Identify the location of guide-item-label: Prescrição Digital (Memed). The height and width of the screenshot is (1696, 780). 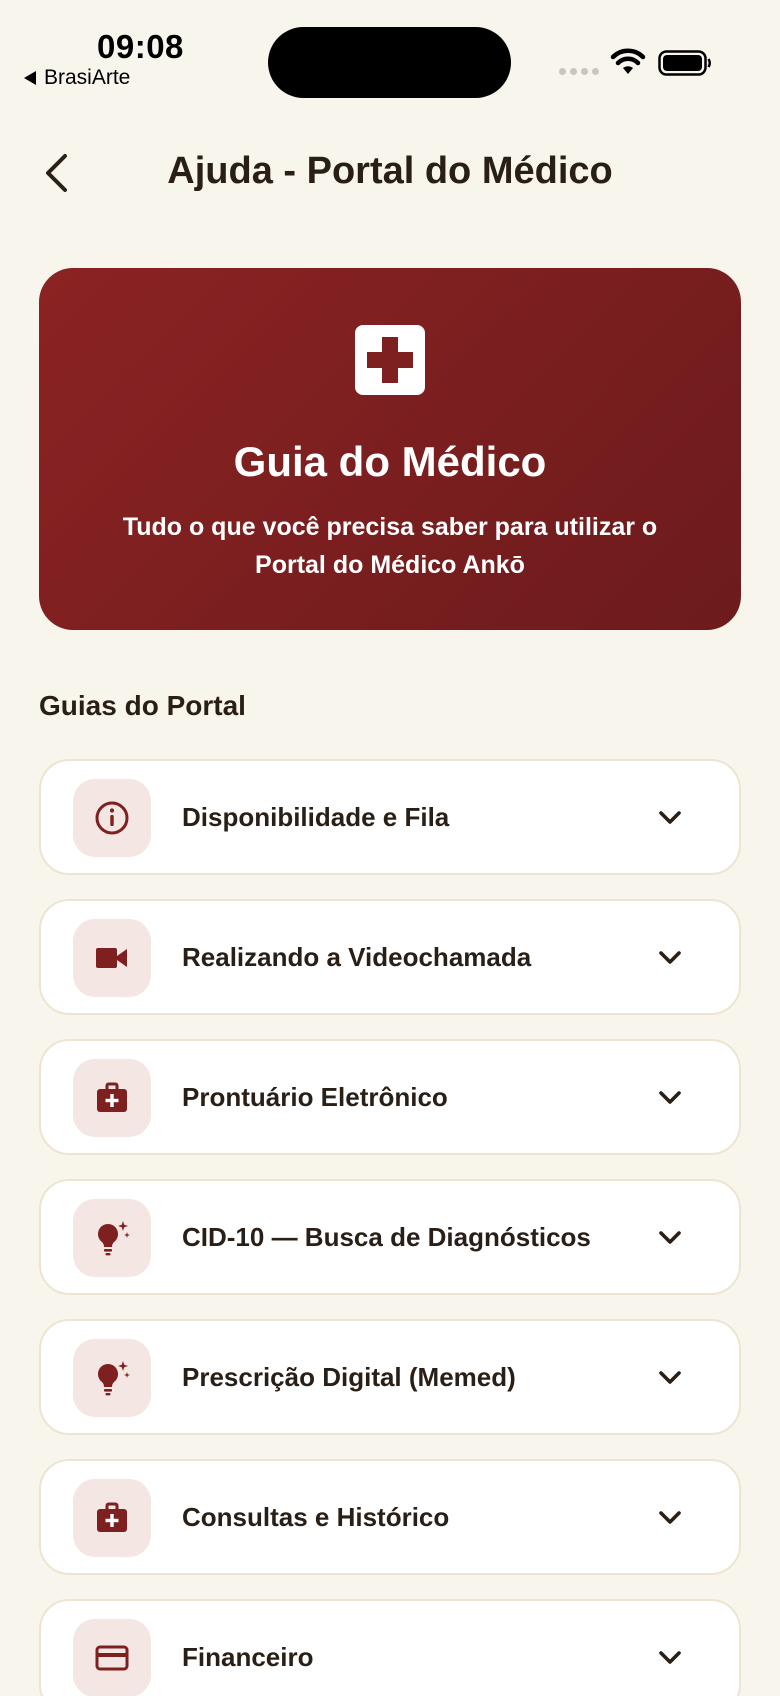
(349, 1376).